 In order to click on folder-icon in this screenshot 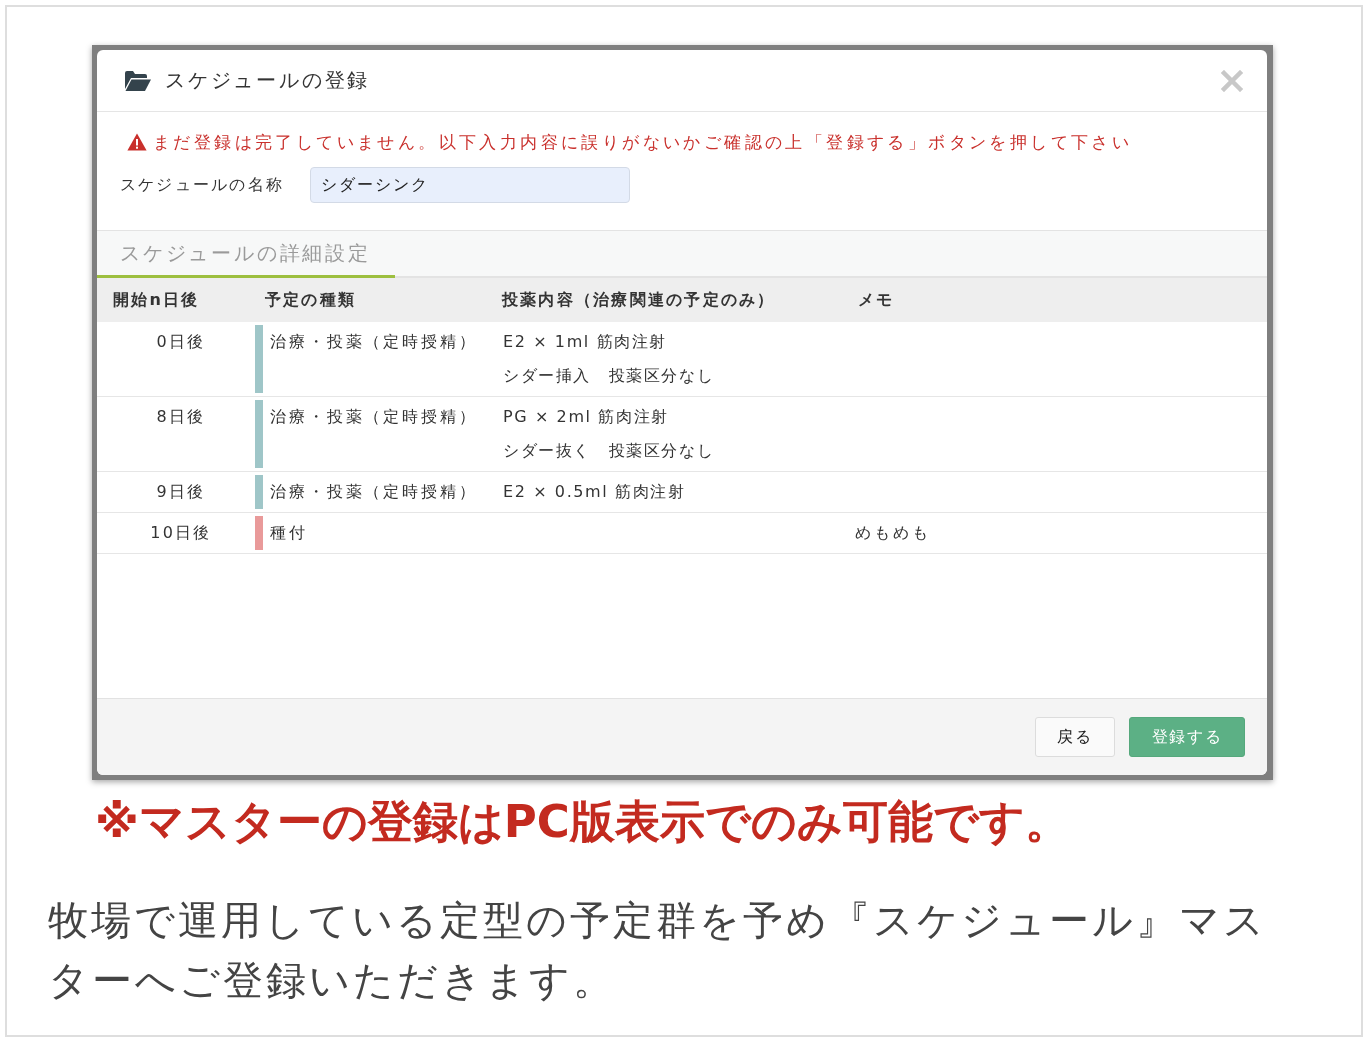, I will do `click(138, 80)`.